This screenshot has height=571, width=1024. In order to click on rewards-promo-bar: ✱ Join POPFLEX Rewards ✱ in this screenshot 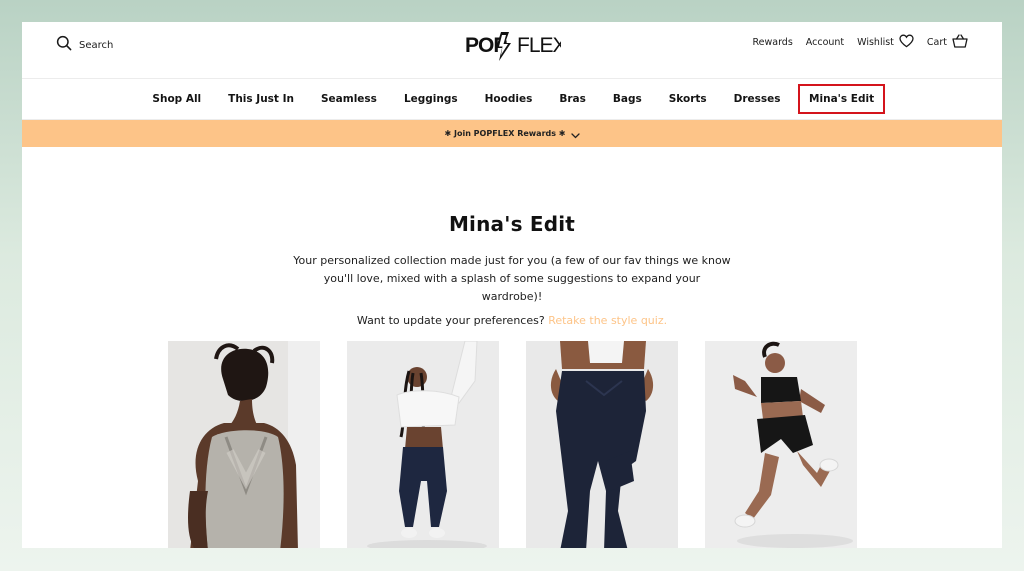, I will do `click(512, 133)`.